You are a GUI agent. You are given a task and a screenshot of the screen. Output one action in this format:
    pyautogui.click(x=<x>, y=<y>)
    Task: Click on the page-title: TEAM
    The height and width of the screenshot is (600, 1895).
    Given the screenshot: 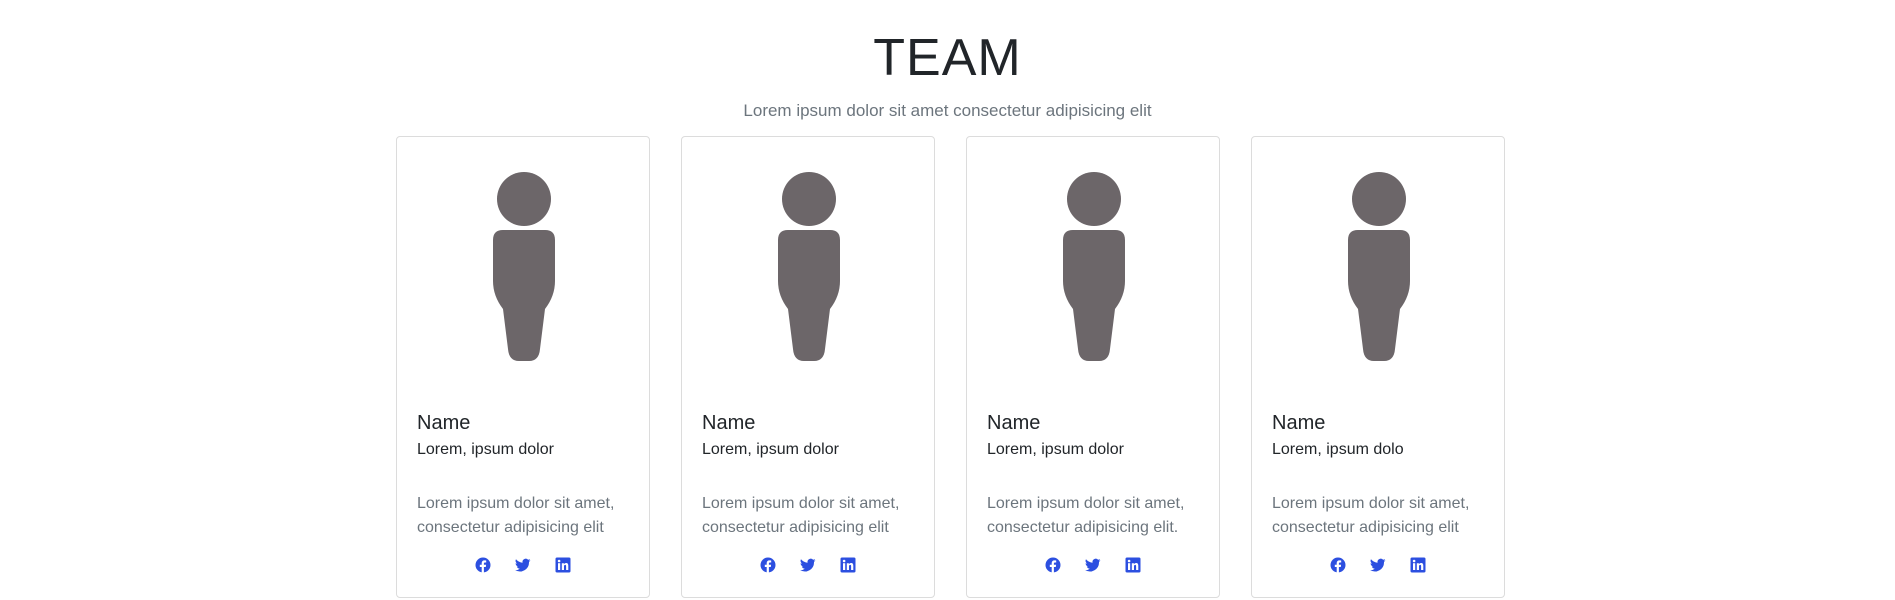 What is the action you would take?
    pyautogui.click(x=947, y=58)
    